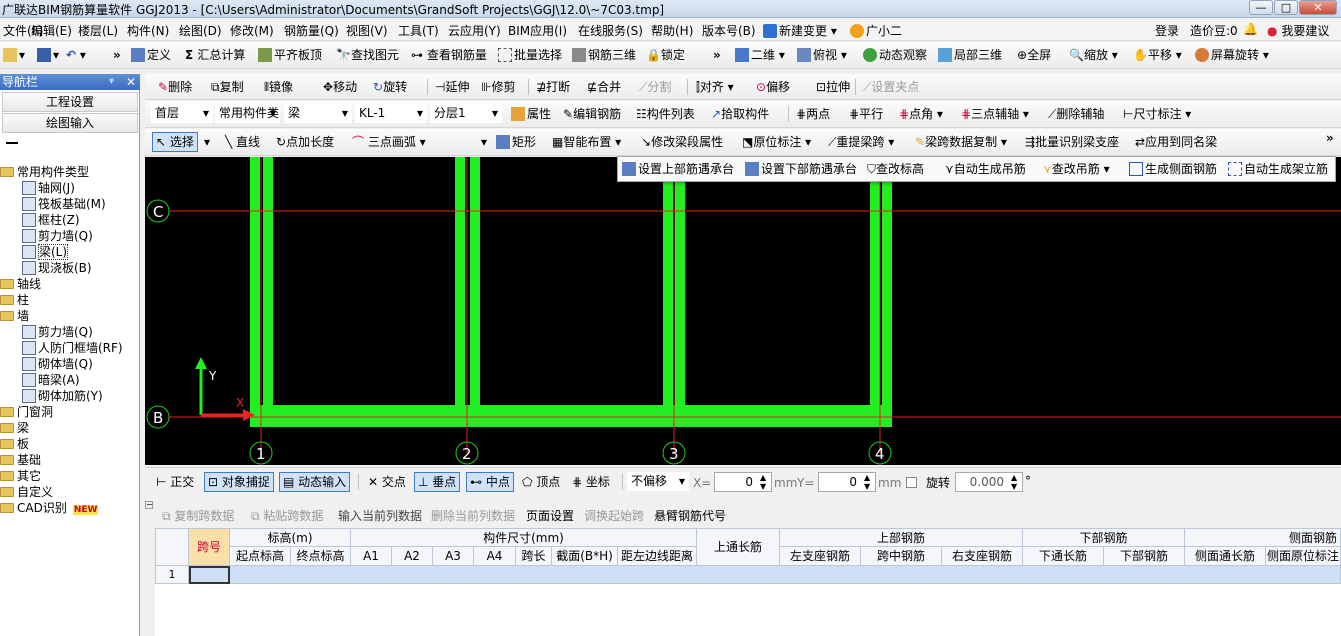 This screenshot has height=636, width=1341. Describe the element at coordinates (215, 56) in the screenshot. I see `calc-button: Σ 汇总计算` at that location.